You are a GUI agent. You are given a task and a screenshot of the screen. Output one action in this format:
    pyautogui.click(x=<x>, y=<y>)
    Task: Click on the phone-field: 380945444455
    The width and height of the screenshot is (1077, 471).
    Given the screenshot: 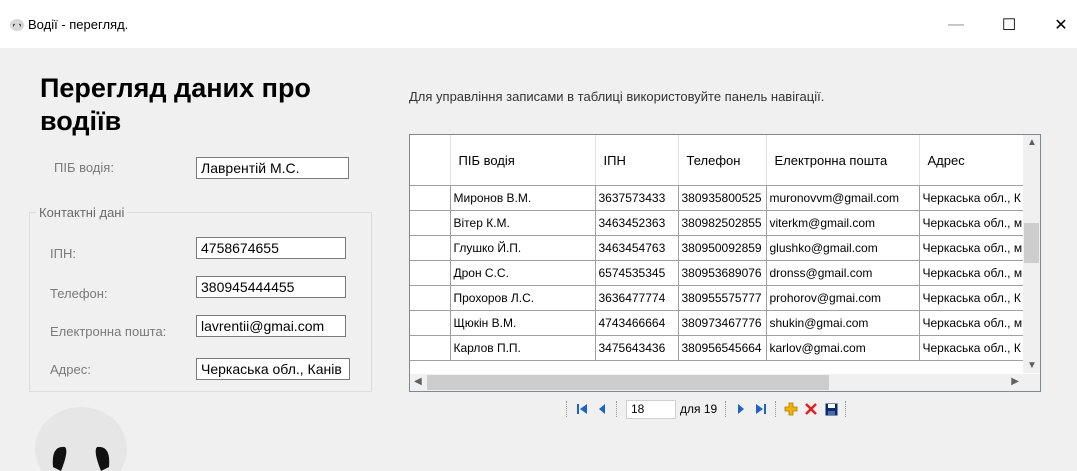 What is the action you would take?
    pyautogui.click(x=271, y=287)
    